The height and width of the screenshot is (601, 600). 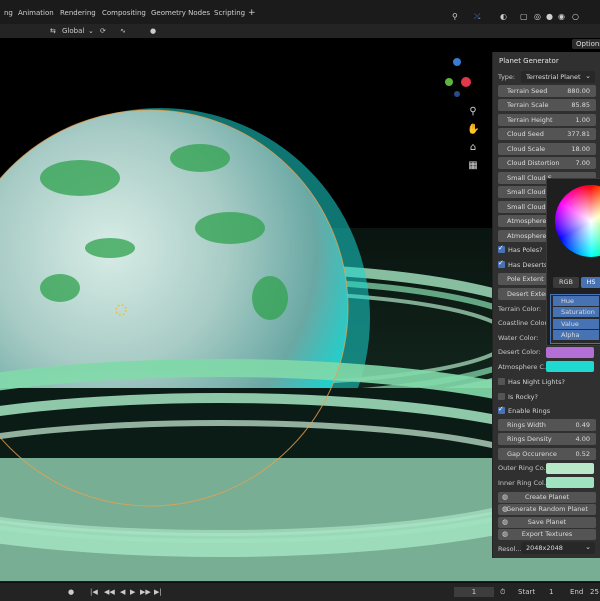 I want to click on play-reverse-icon: ◀, so click(x=122, y=592).